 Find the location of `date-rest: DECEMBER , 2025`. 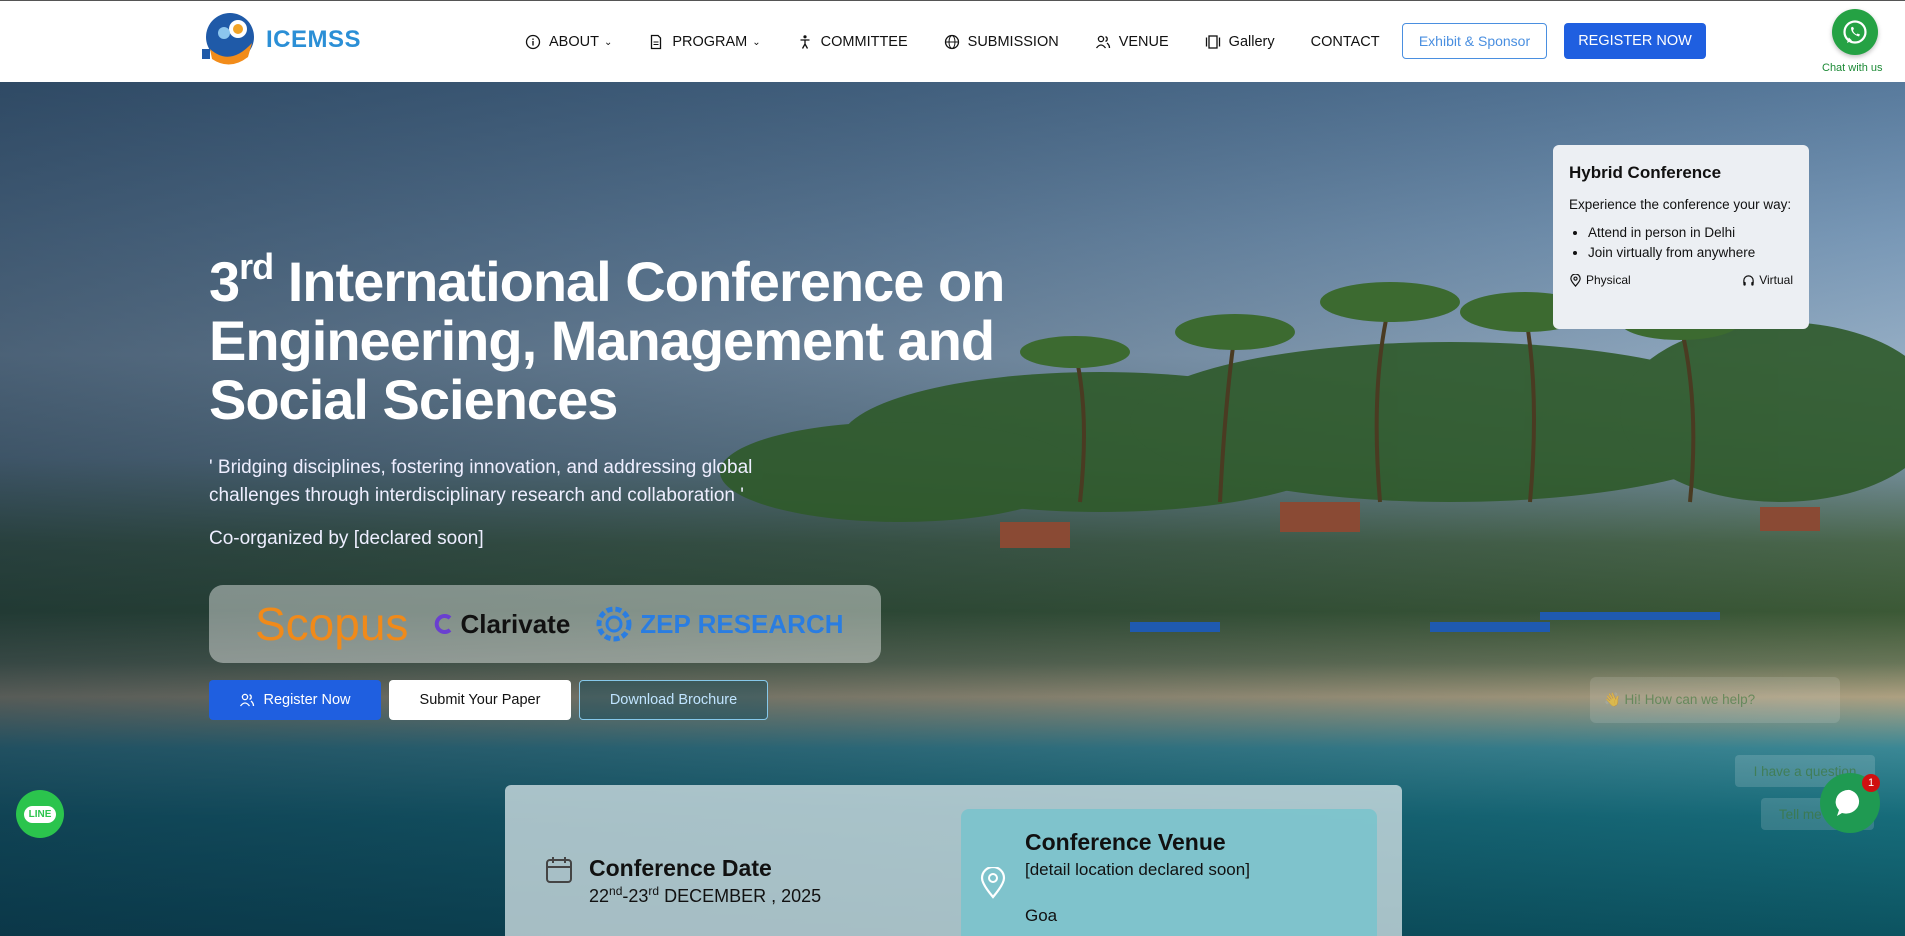

date-rest: DECEMBER , 2025 is located at coordinates (740, 896).